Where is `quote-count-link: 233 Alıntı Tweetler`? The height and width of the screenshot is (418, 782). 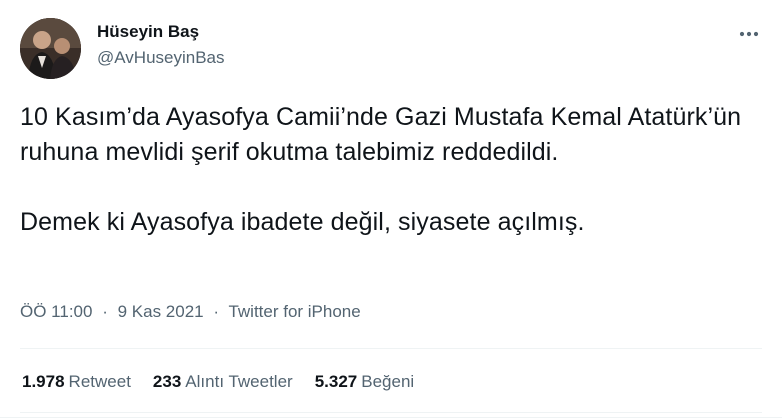
quote-count-link: 233 Alıntı Tweetler is located at coordinates (223, 382).